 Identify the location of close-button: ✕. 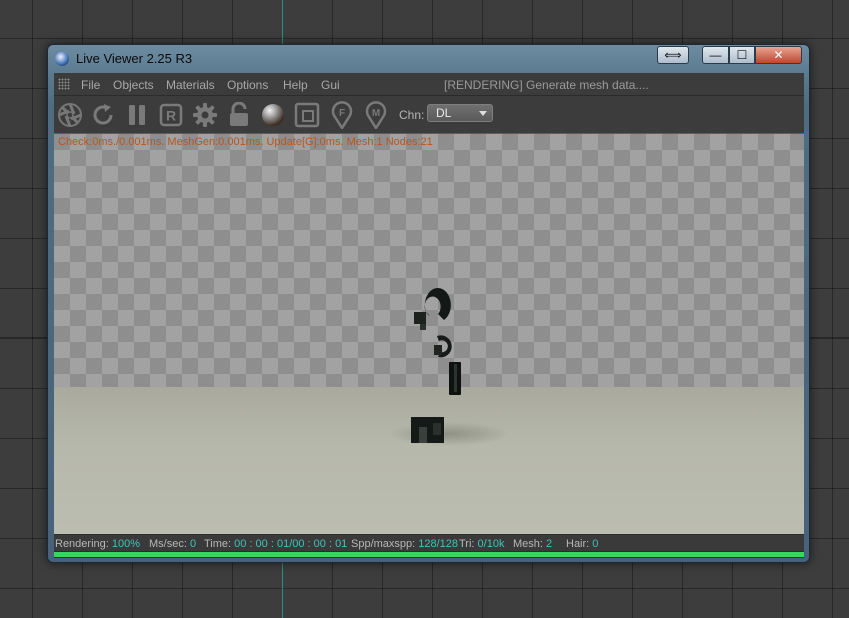
(778, 55).